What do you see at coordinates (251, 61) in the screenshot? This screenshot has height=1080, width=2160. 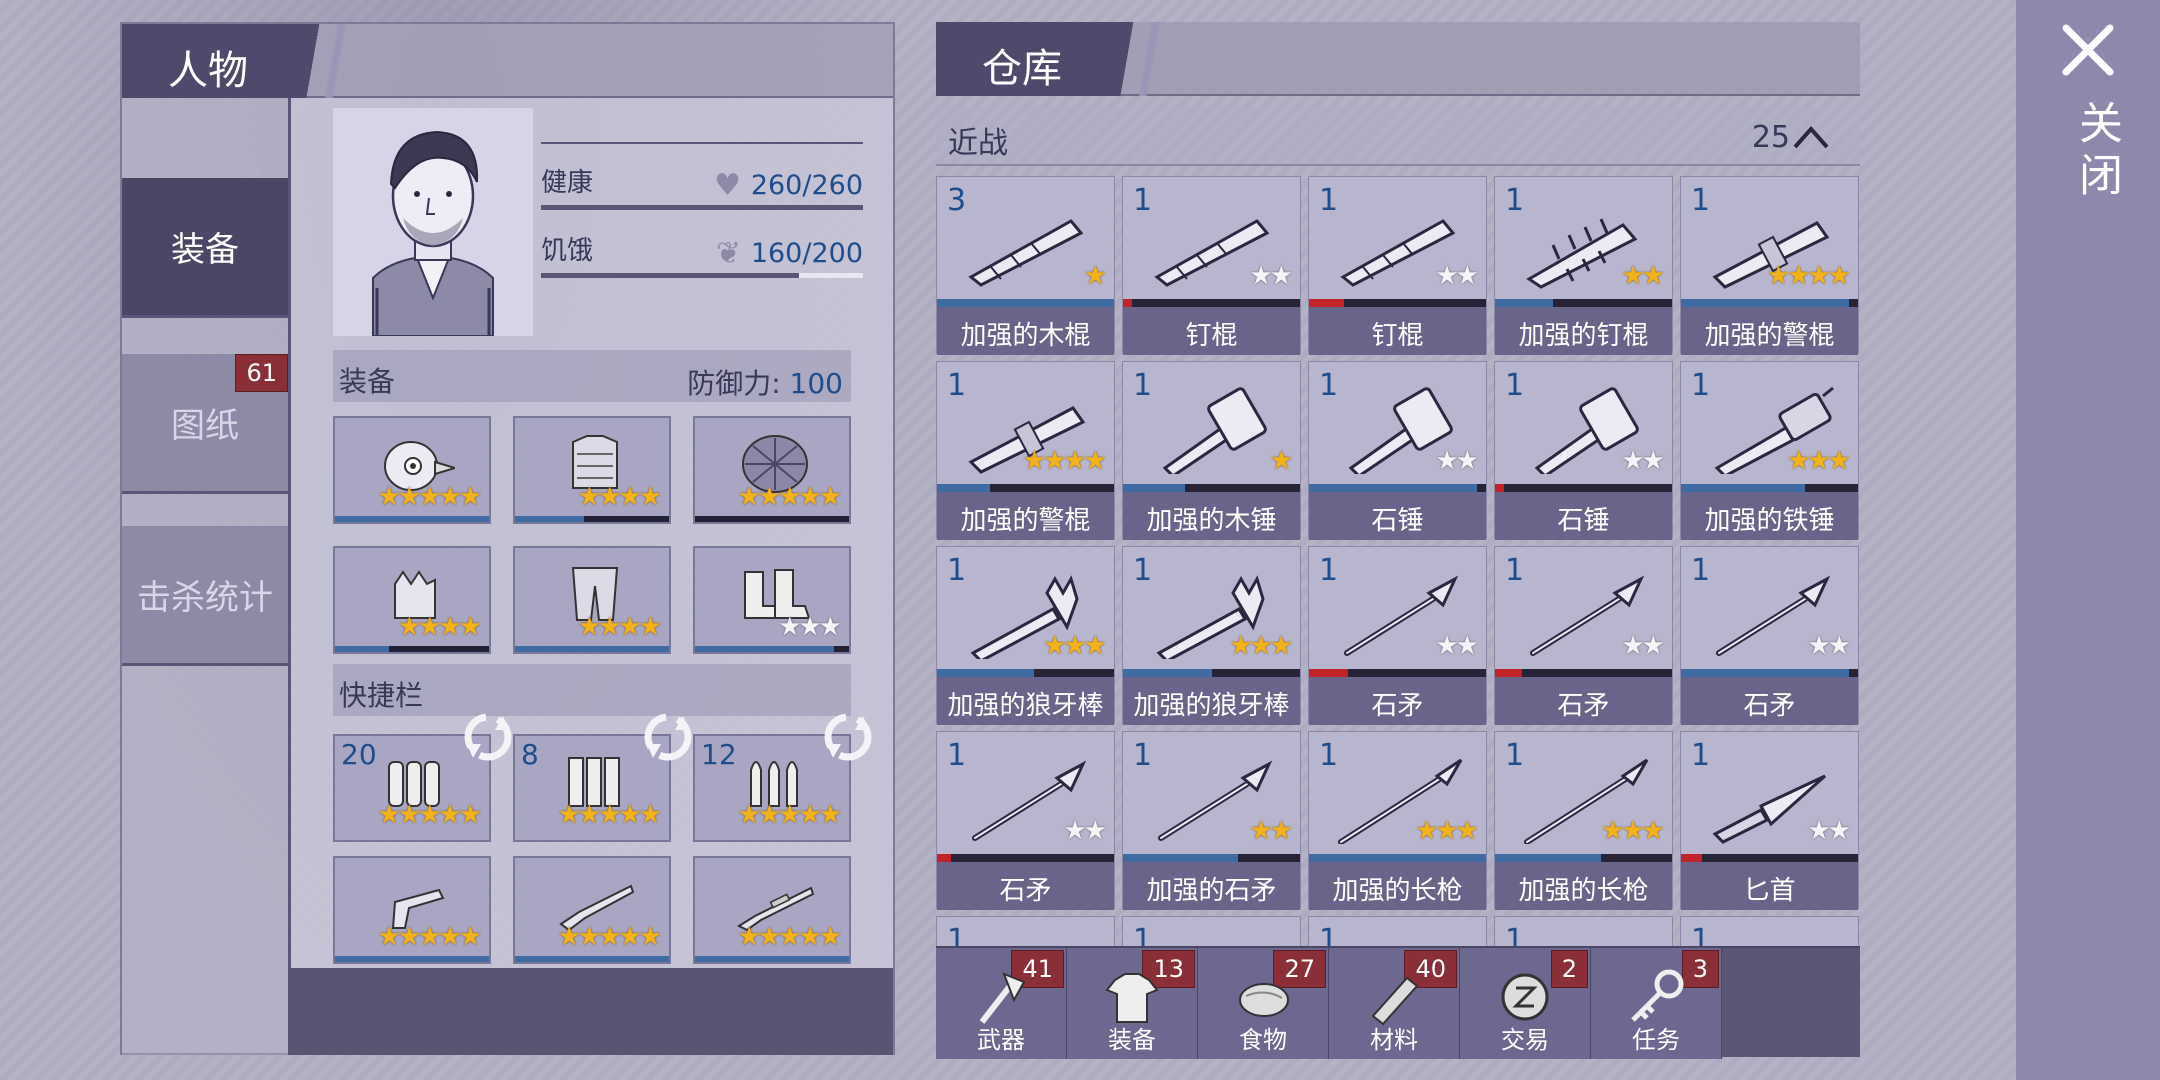 I see `character-title: 人物` at bounding box center [251, 61].